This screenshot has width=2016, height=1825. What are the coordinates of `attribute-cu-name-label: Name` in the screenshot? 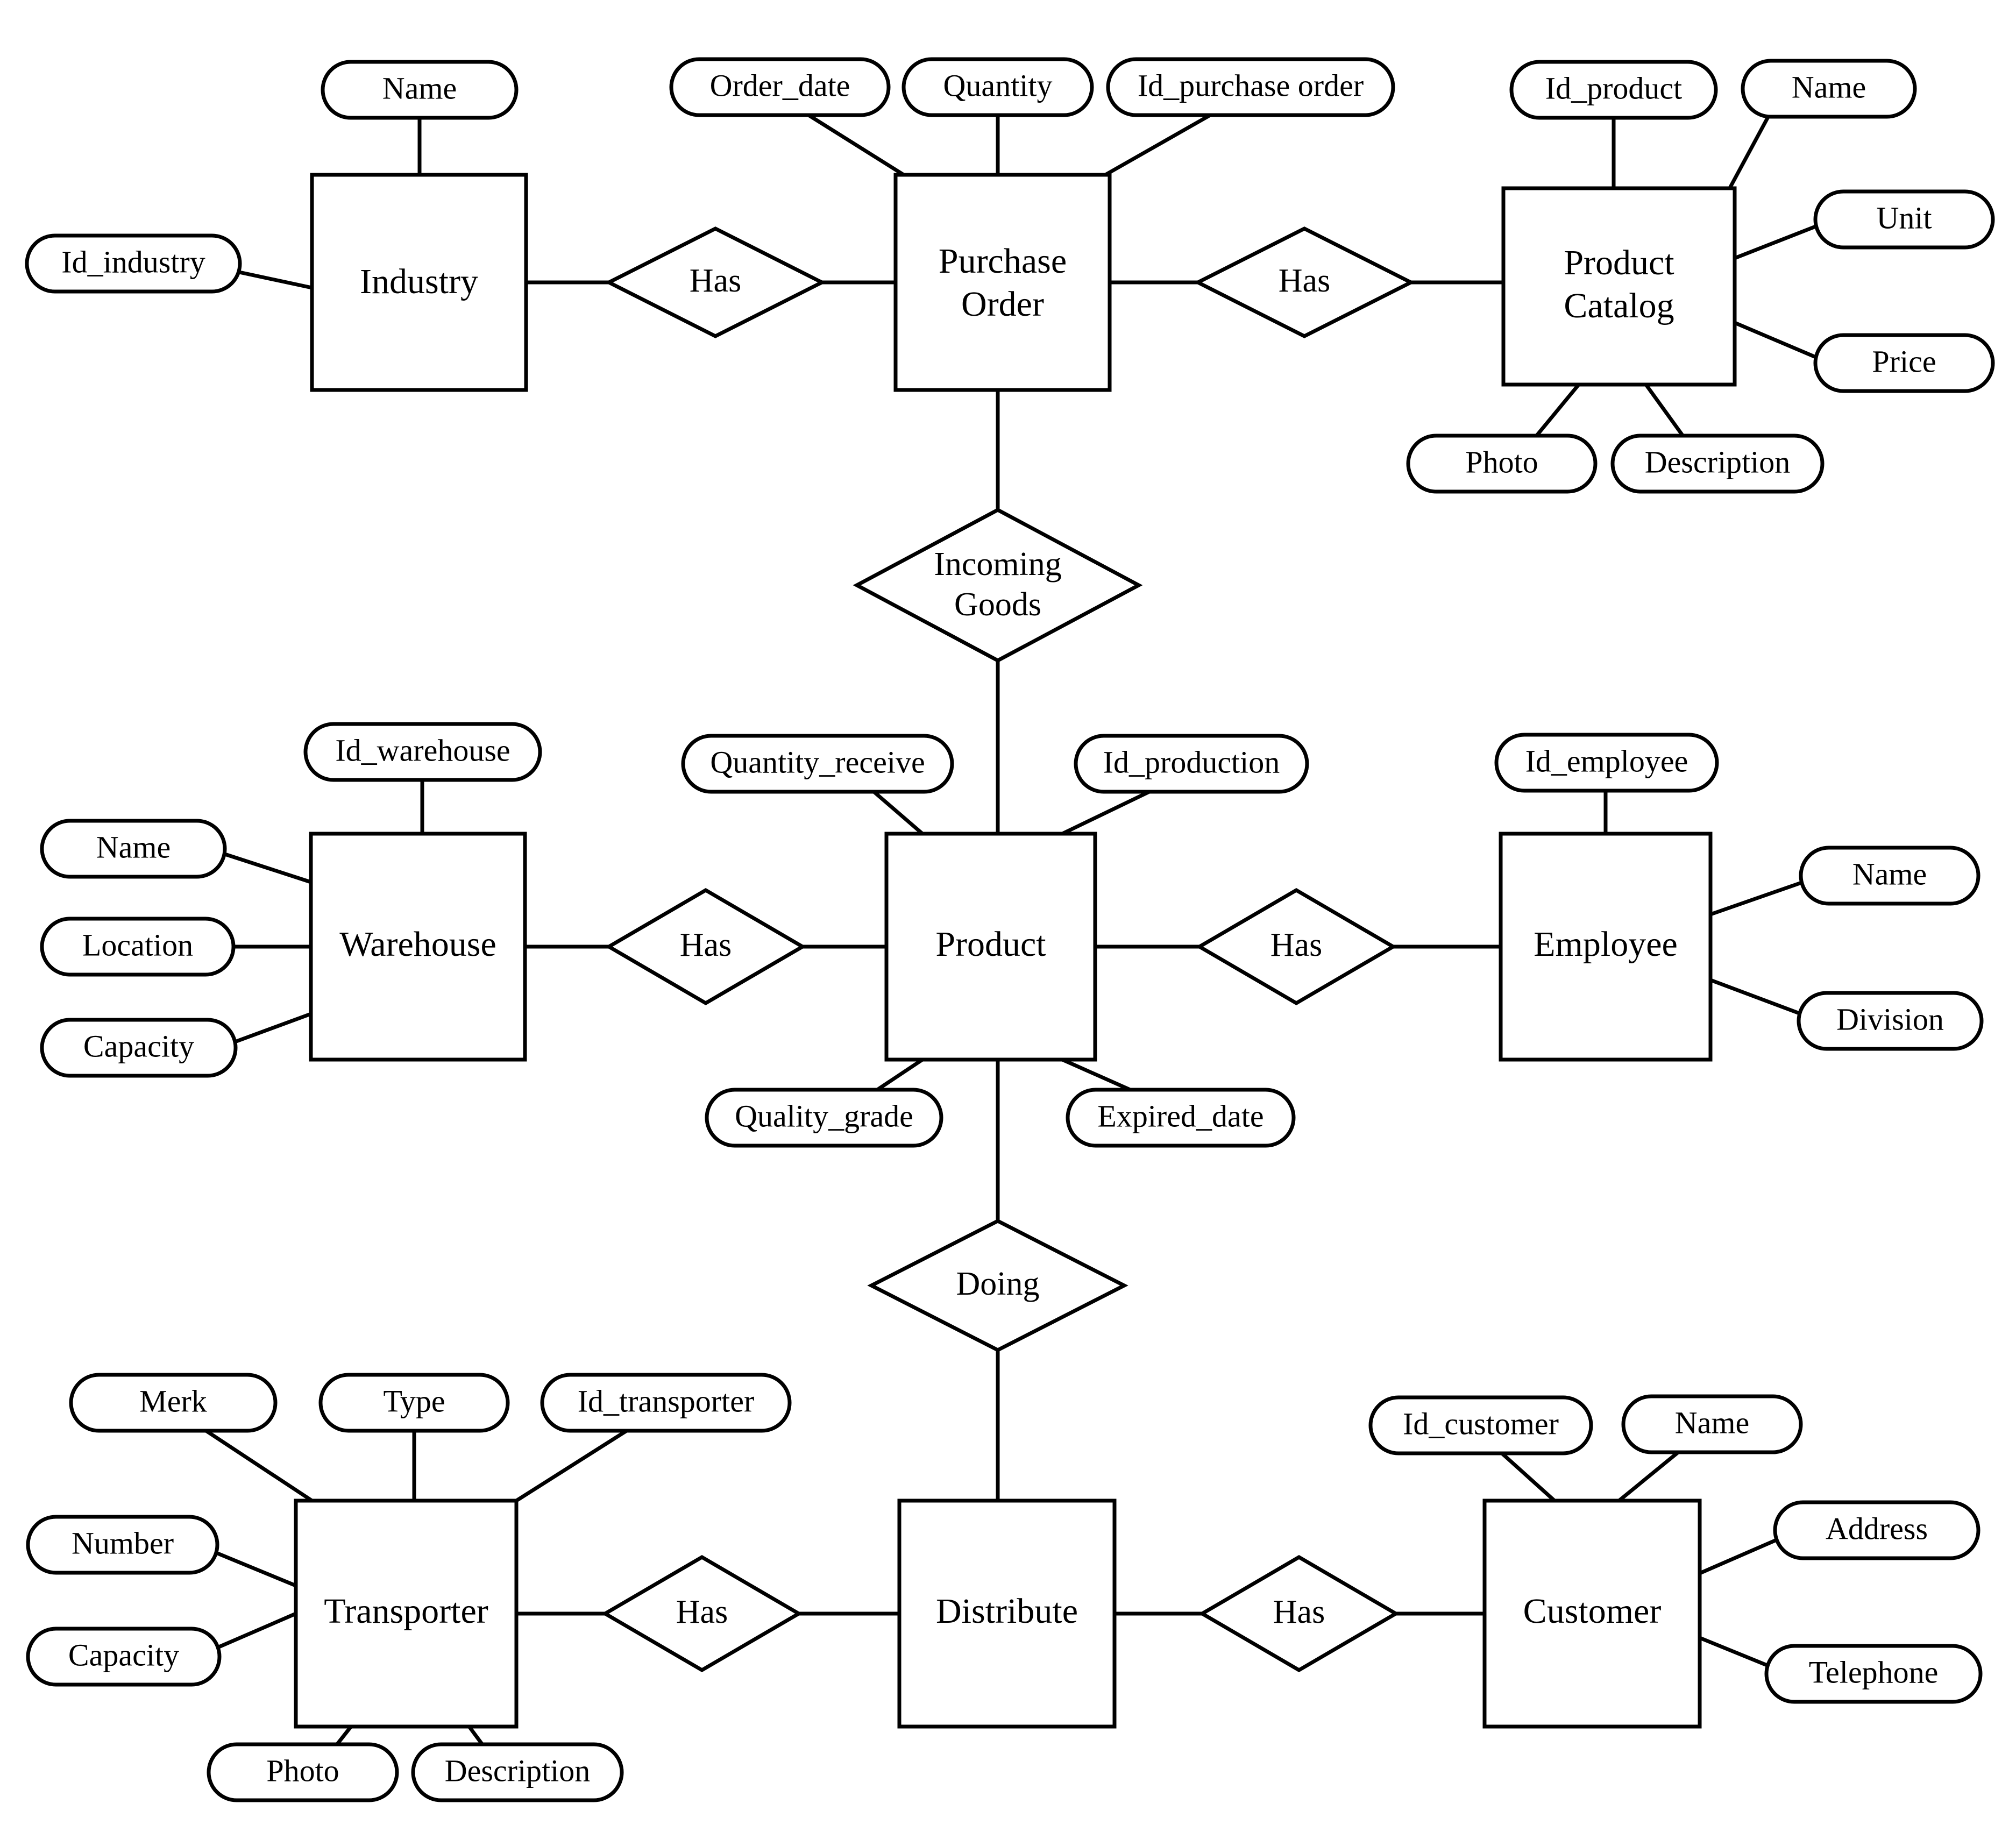 It's located at (1712, 1422).